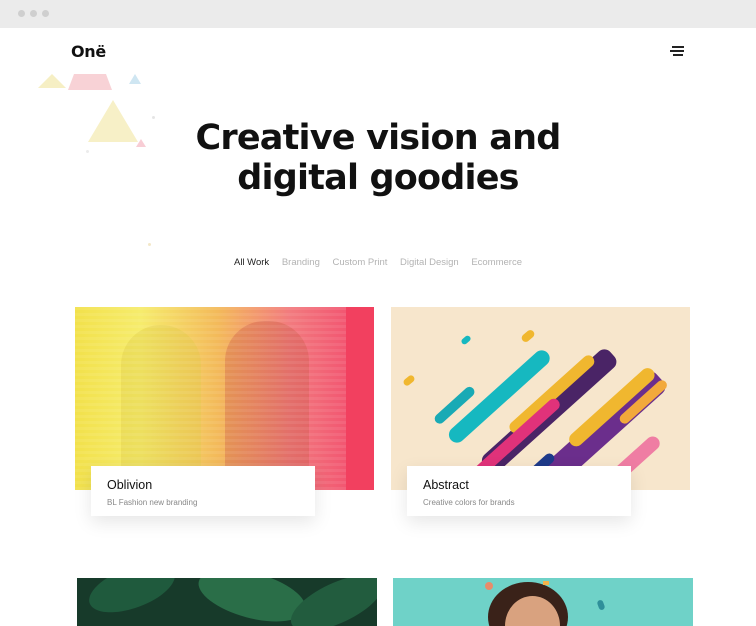  Describe the element at coordinates (496, 262) in the screenshot. I see `filter-ecommerce: Ecommerce` at that location.